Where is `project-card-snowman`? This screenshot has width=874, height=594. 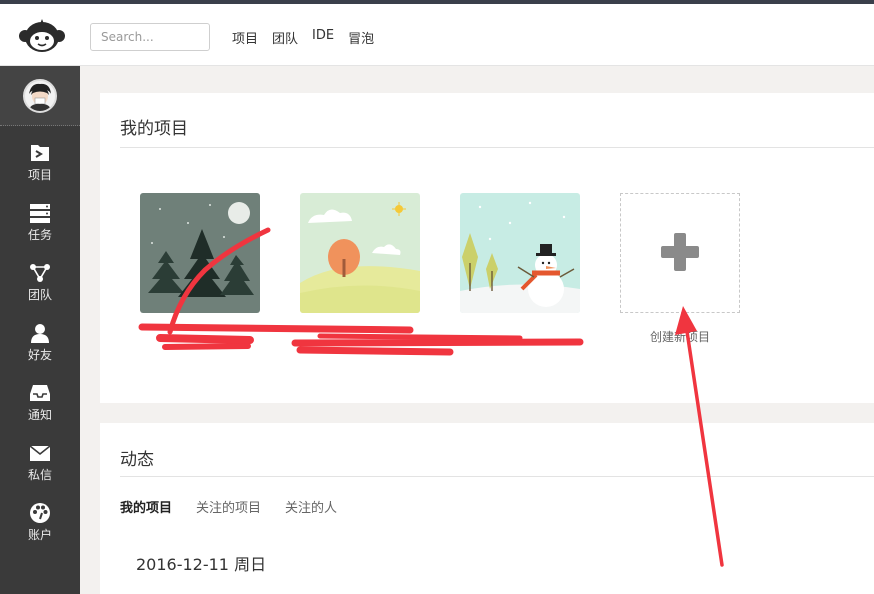 project-card-snowman is located at coordinates (520, 253).